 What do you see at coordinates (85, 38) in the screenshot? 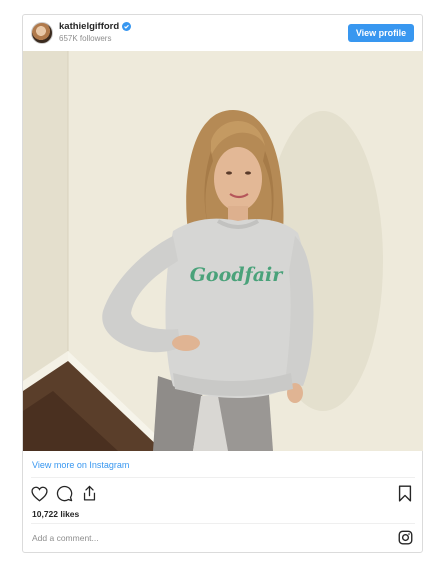
I see `follower-count: 657K followers` at bounding box center [85, 38].